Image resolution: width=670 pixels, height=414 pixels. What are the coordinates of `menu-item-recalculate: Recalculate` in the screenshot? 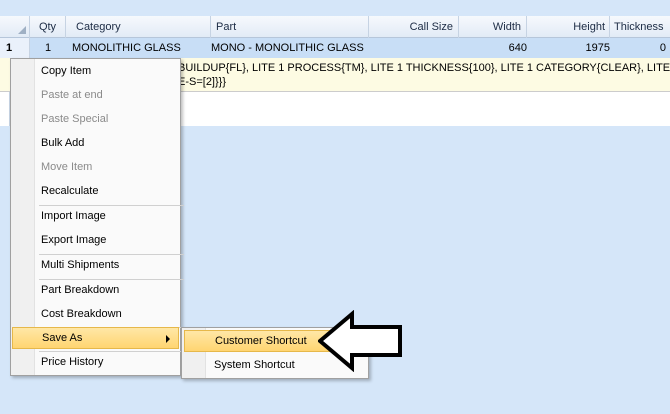 It's located at (95, 191).